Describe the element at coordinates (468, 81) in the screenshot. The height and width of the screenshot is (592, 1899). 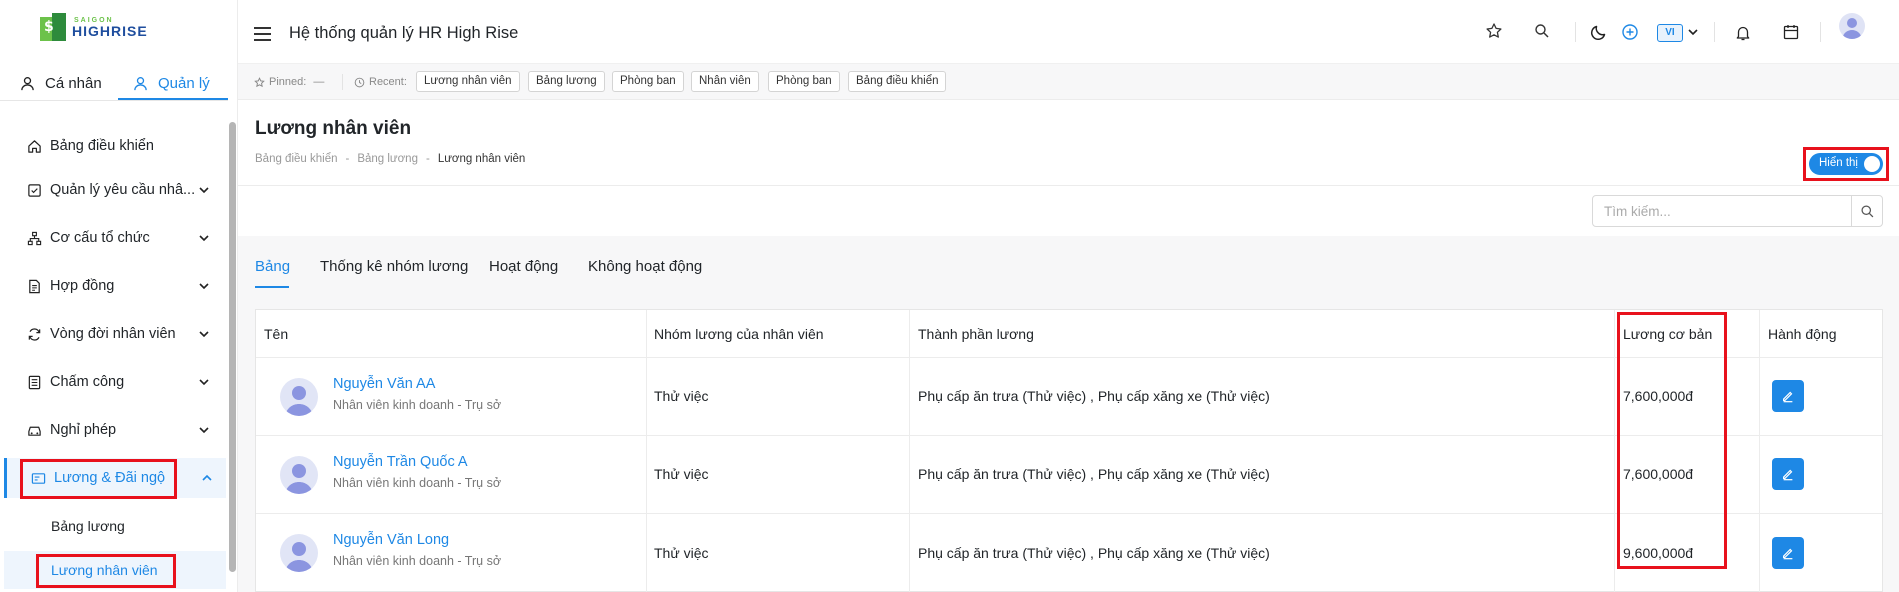
I see `recent-chip: Lương nhân viên` at that location.